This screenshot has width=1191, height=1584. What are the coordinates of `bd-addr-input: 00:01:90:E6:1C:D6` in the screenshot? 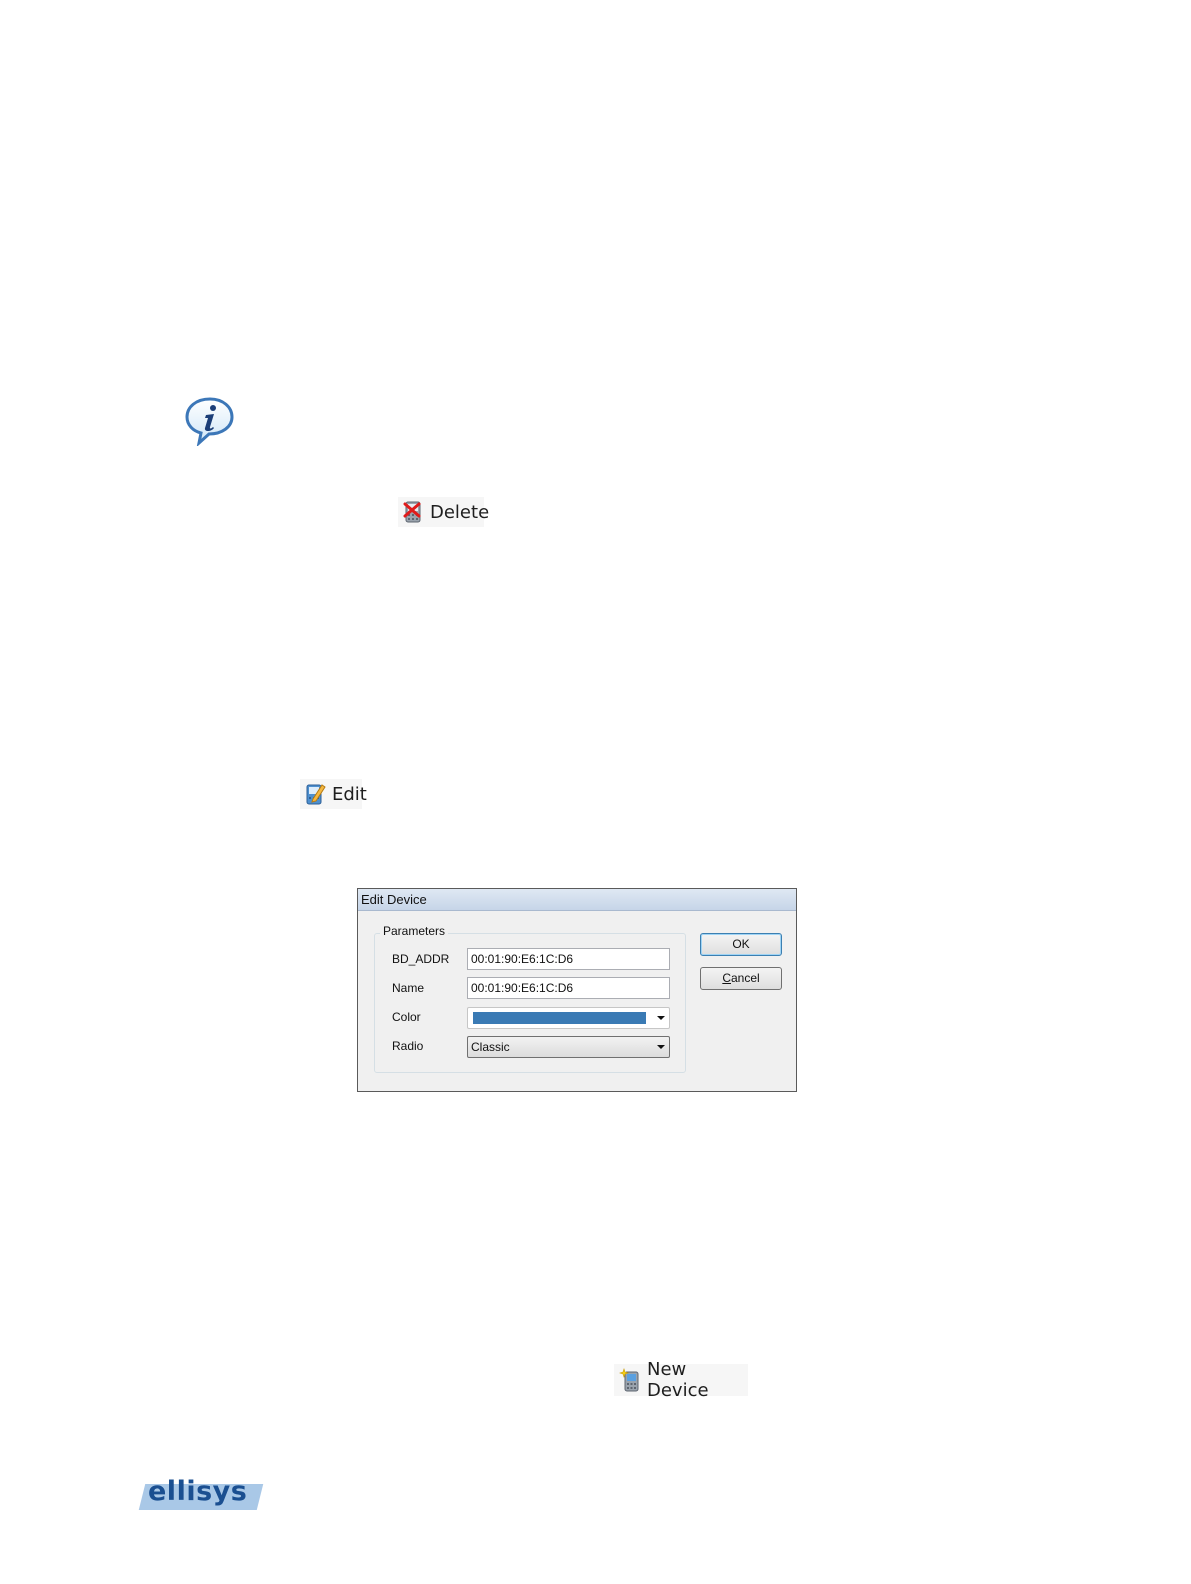 It's located at (568, 959).